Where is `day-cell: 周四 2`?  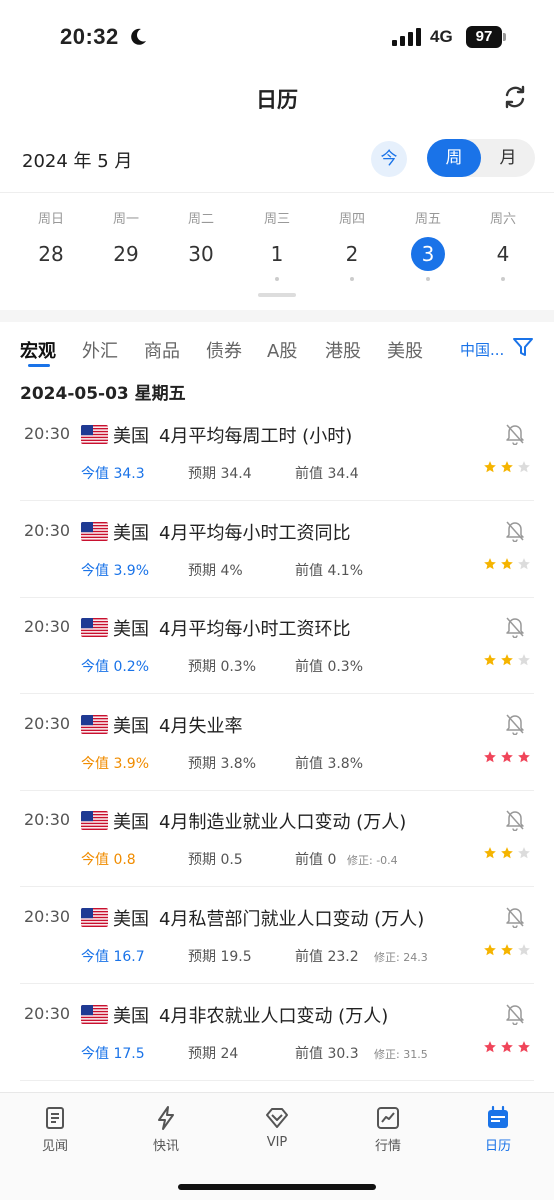
day-cell: 周四 2 is located at coordinates (352, 245).